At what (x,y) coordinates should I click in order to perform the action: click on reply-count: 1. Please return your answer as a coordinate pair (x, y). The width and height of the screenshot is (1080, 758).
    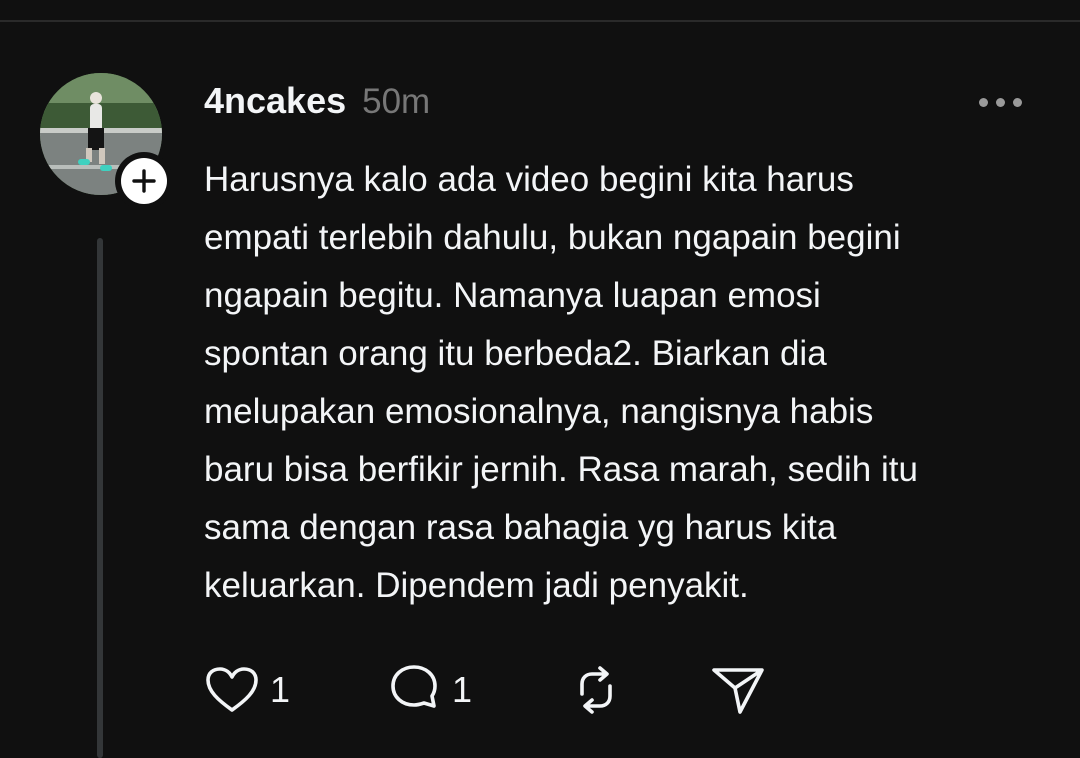
    Looking at the image, I should click on (462, 689).